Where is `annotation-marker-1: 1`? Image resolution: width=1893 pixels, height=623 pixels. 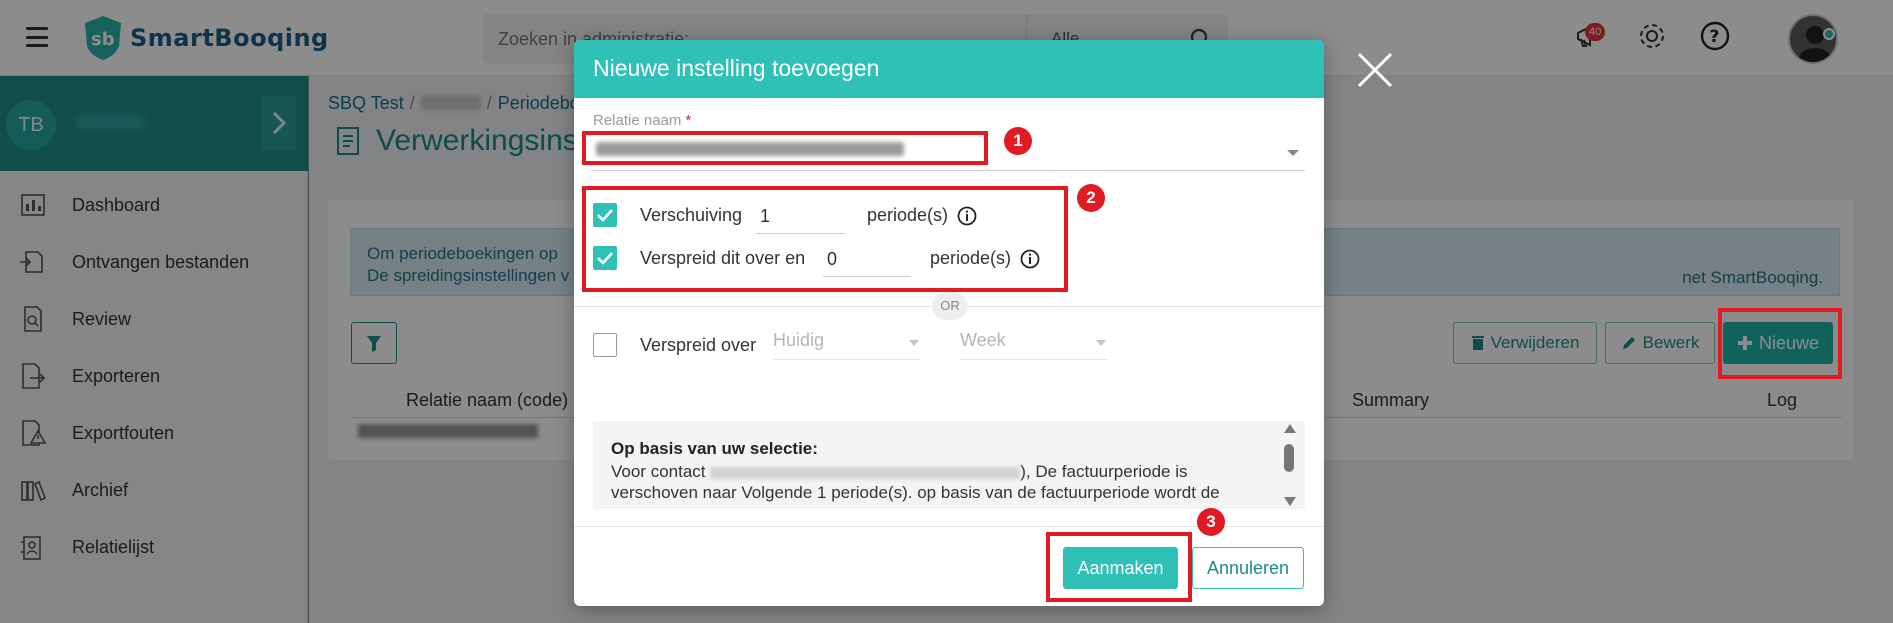 annotation-marker-1: 1 is located at coordinates (1018, 141).